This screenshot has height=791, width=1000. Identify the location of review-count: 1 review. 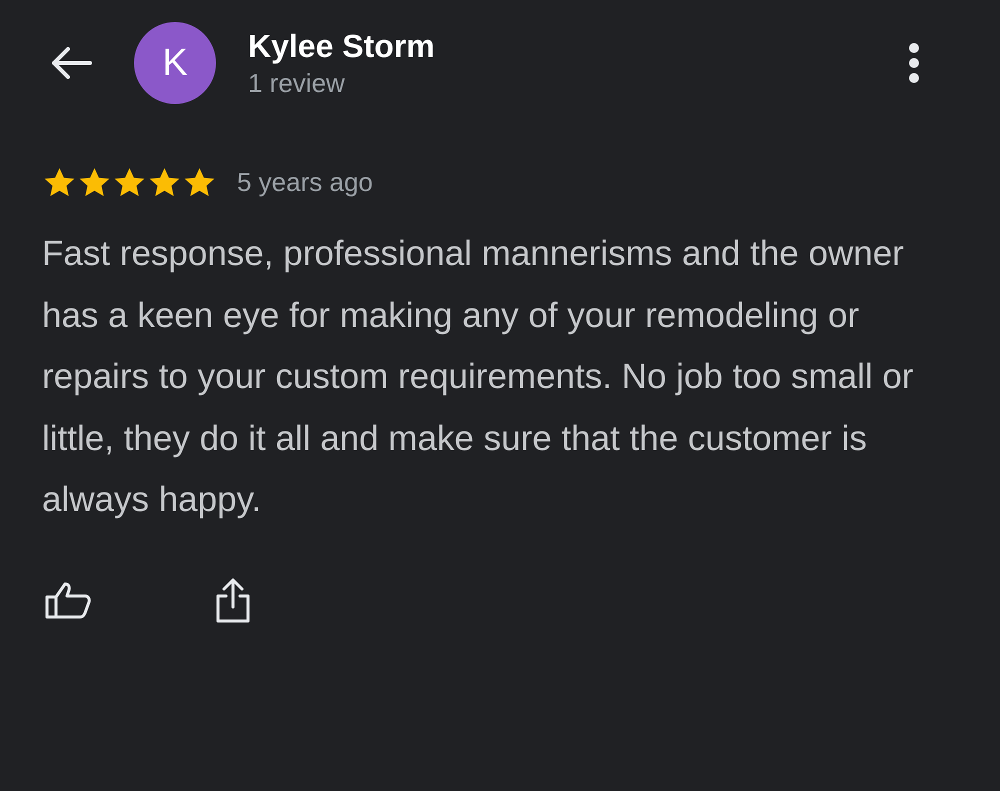
(297, 83).